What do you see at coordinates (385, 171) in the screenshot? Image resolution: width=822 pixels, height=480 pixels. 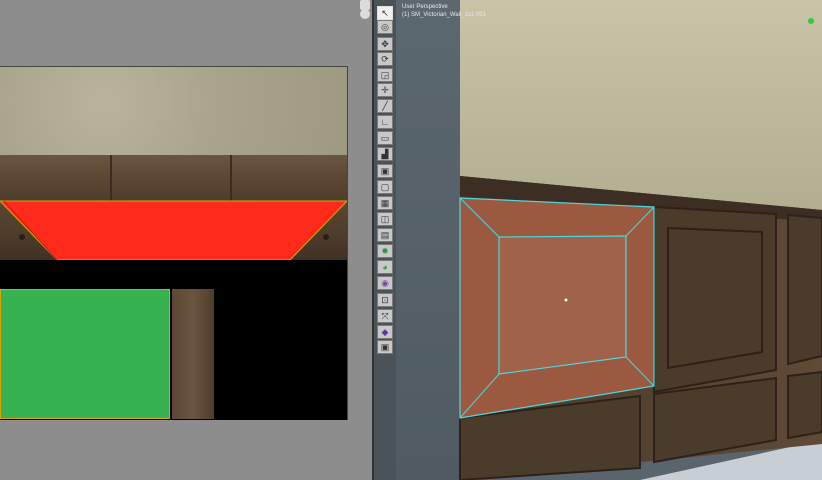 I see `box-icon: ▣` at bounding box center [385, 171].